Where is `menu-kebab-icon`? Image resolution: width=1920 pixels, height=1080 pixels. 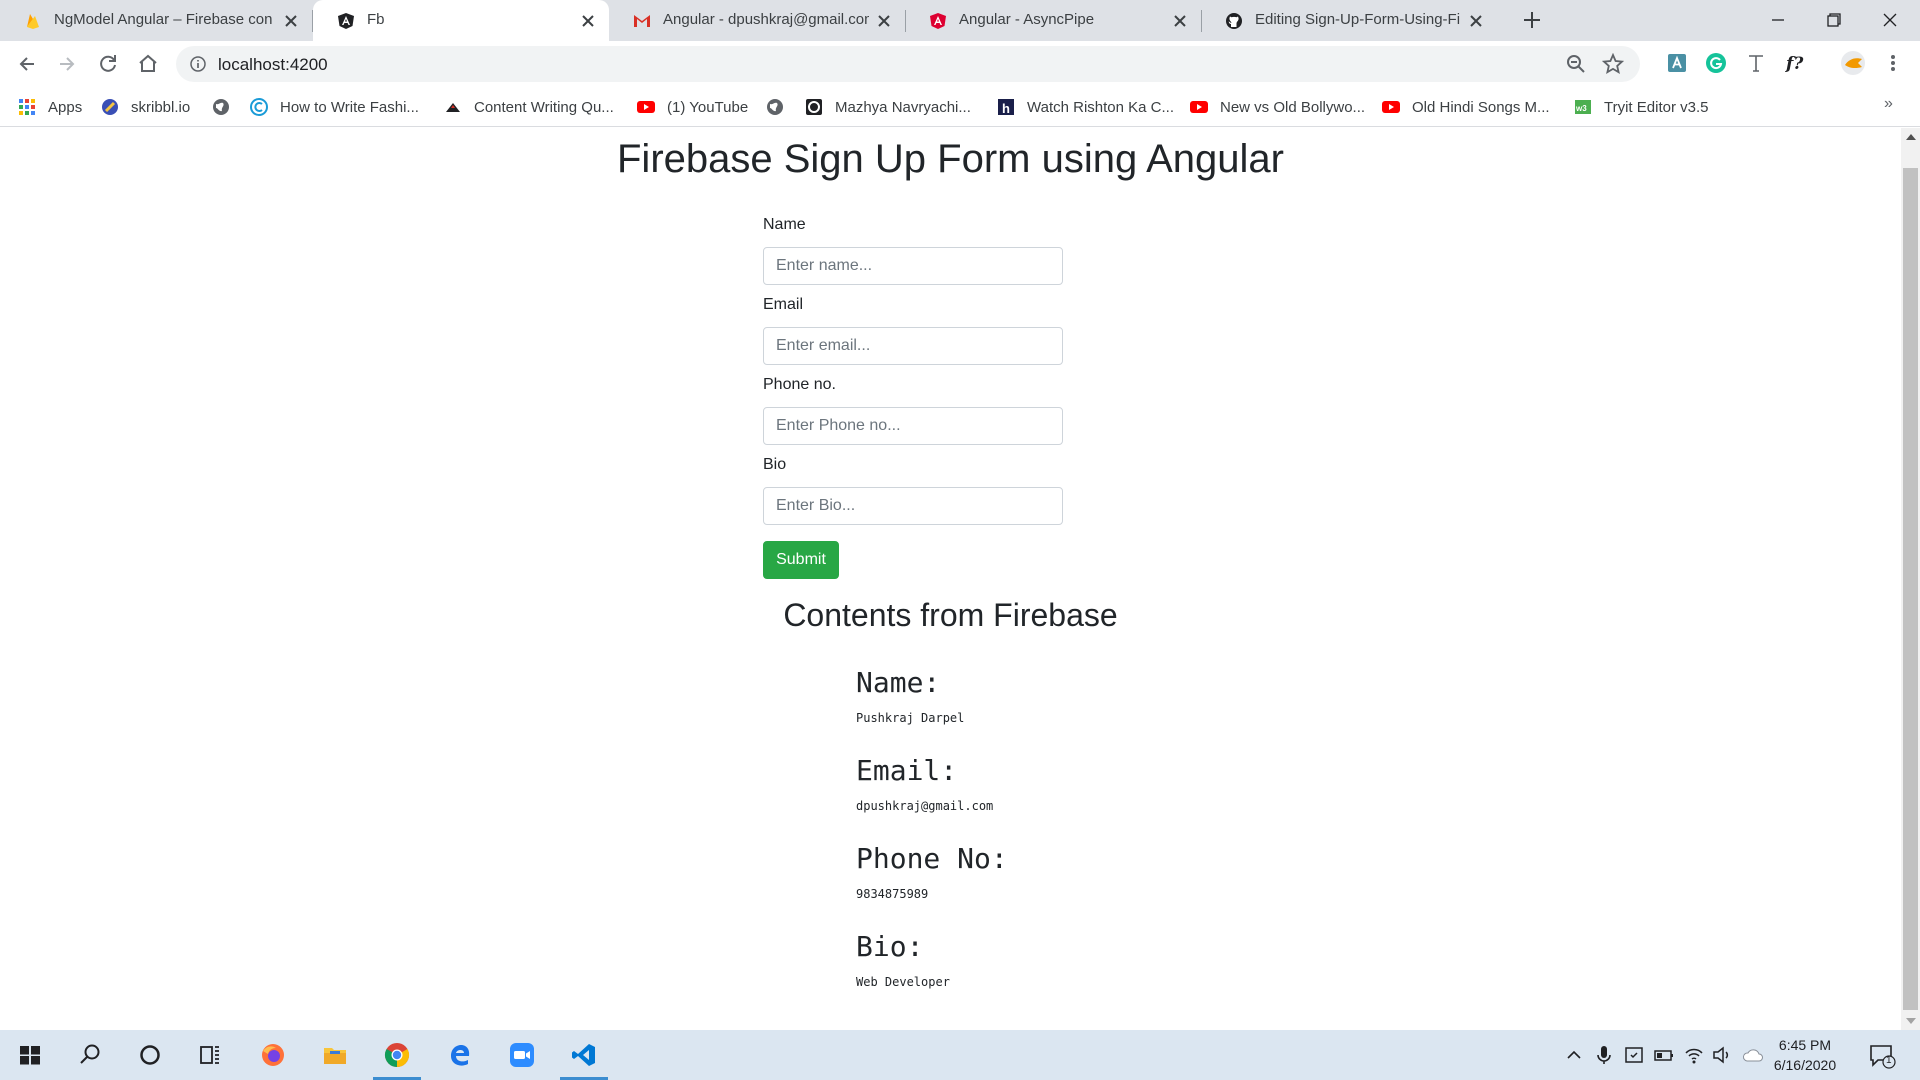 menu-kebab-icon is located at coordinates (1893, 63).